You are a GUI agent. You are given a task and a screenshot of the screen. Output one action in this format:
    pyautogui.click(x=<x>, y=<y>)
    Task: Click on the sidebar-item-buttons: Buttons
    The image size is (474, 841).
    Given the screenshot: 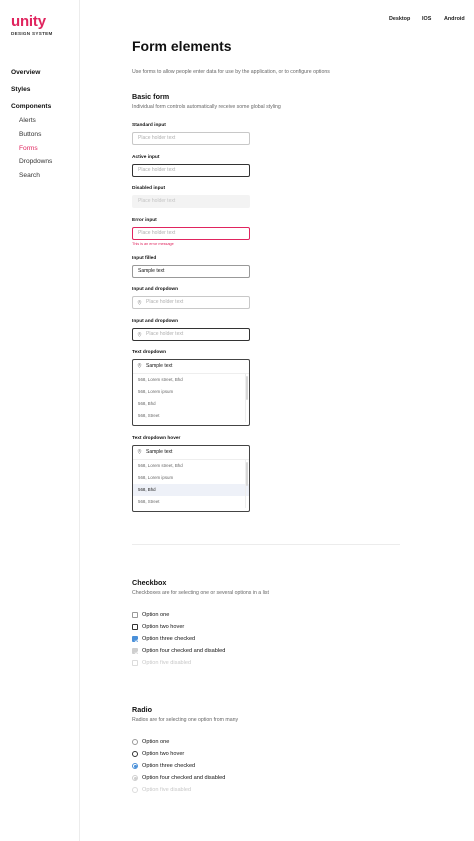 What is the action you would take?
    pyautogui.click(x=30, y=134)
    